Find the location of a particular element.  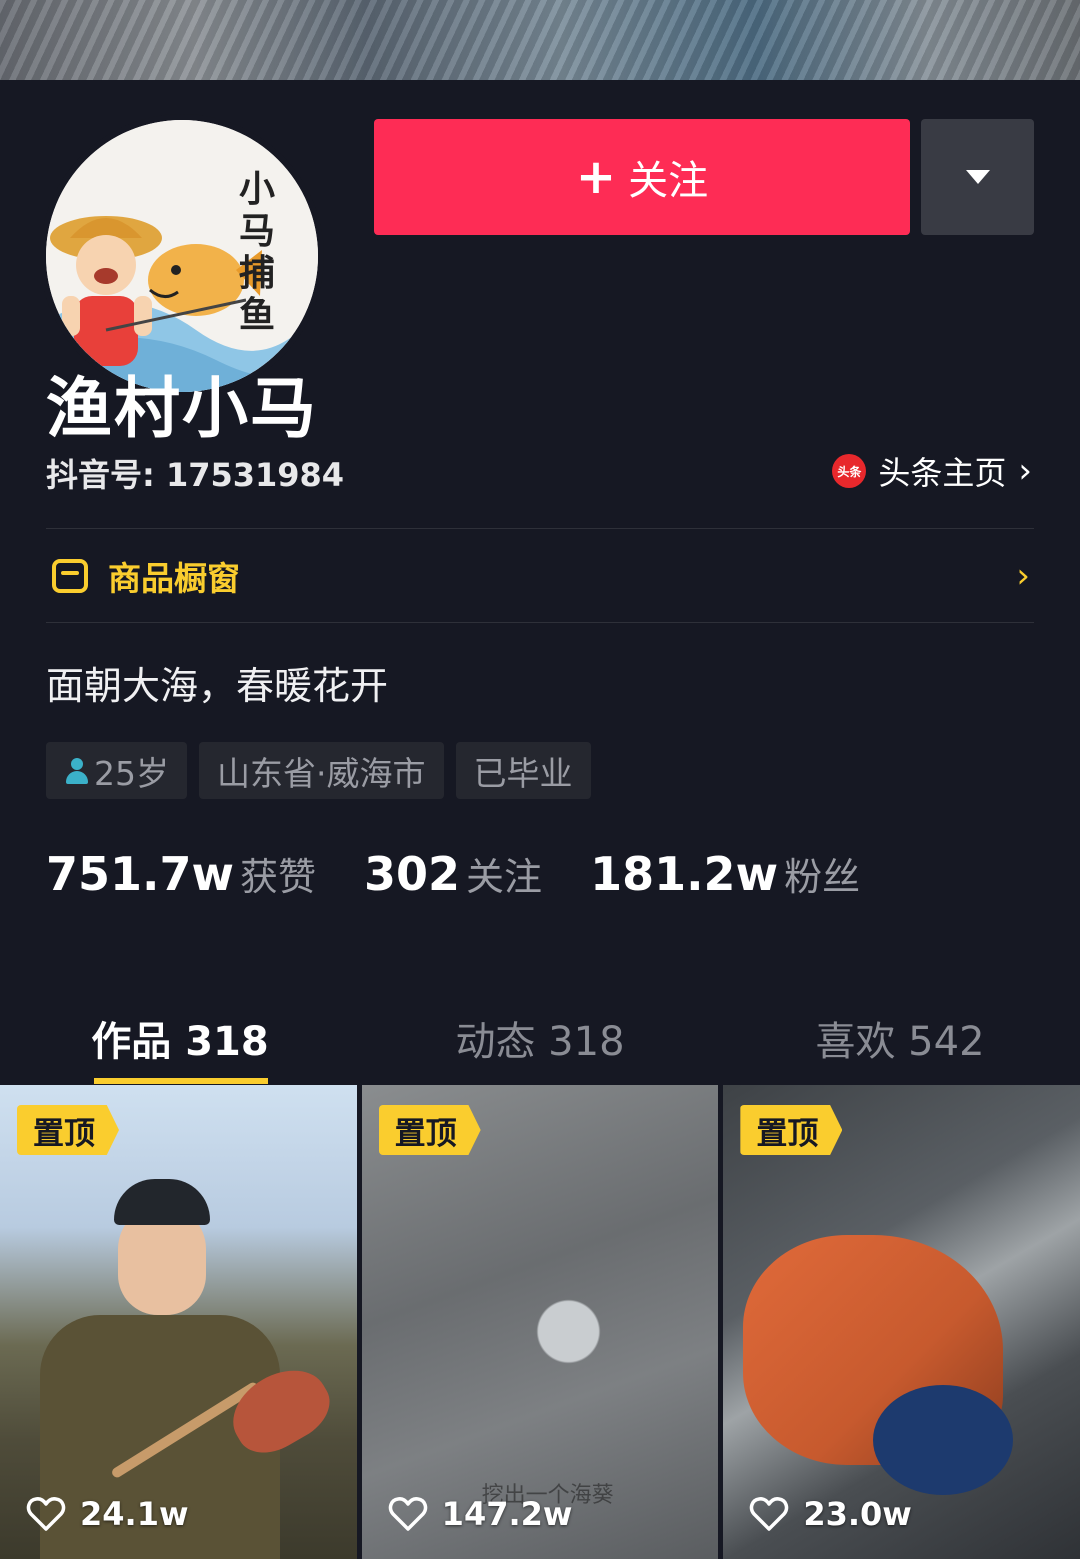

stat-fans-label: 粉丝 is located at coordinates (822, 877).